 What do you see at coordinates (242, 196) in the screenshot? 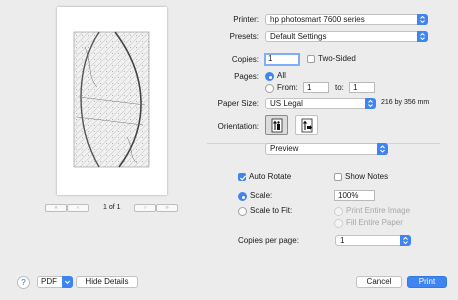
I see `scale-radio` at bounding box center [242, 196].